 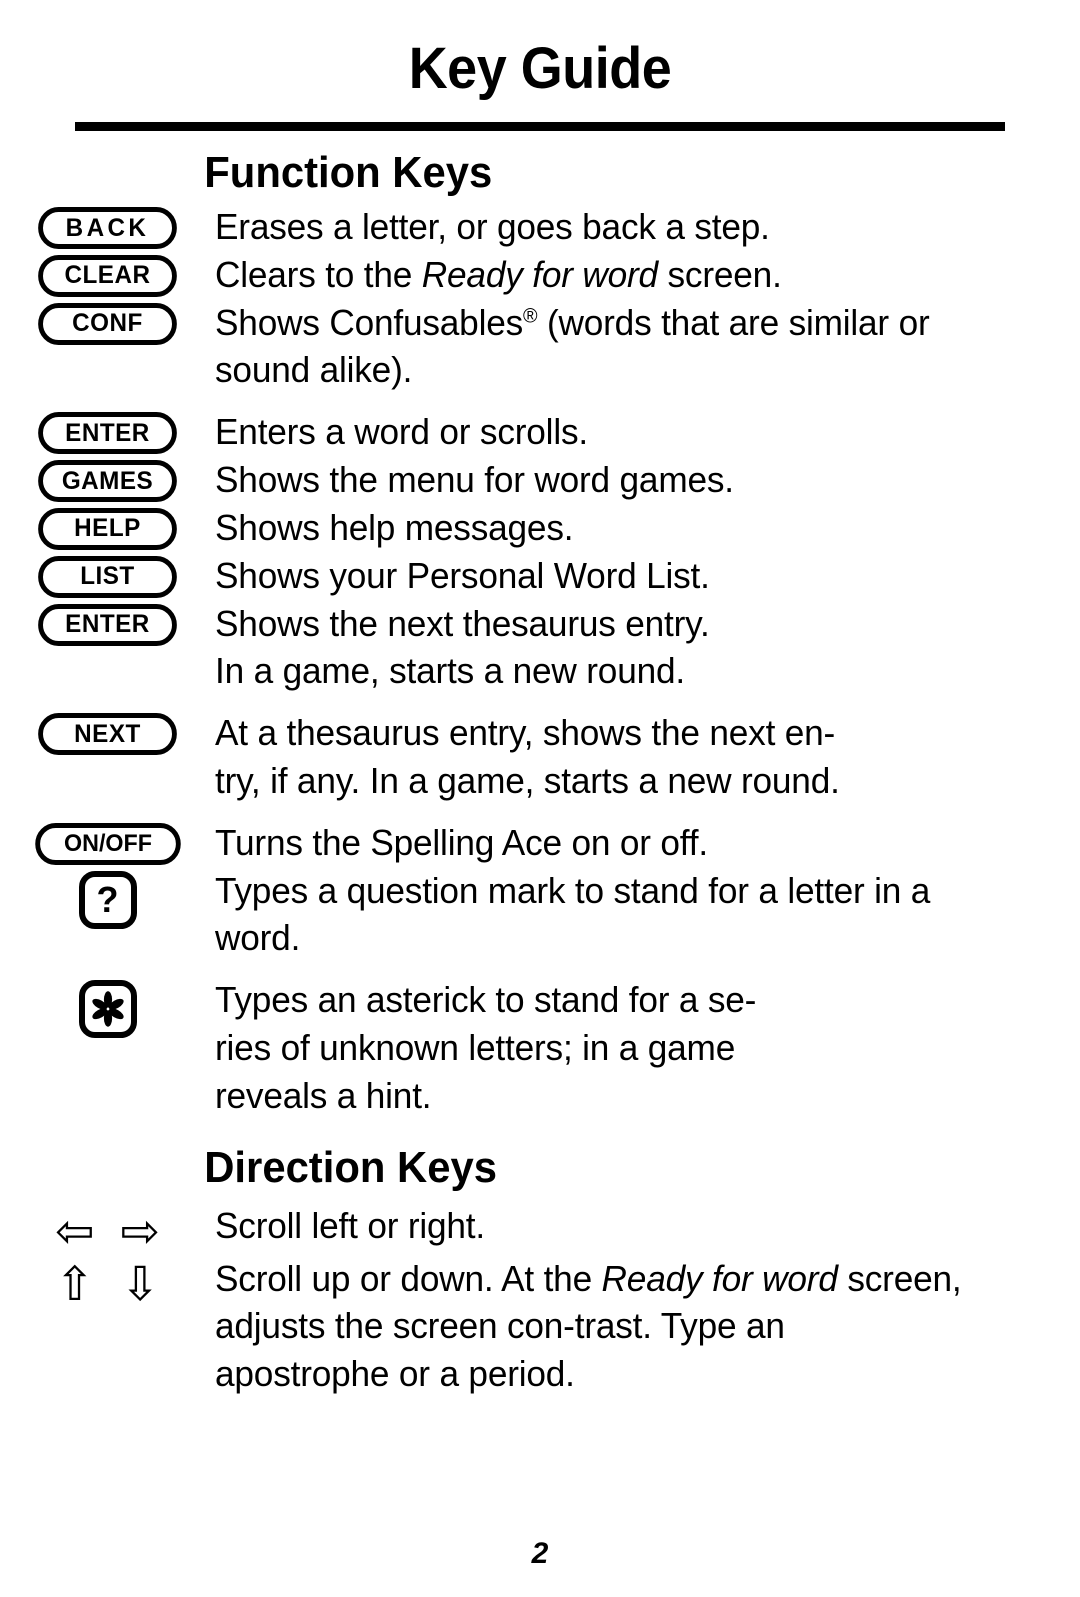 I want to click on desc-line-3: reveals a hint., so click(x=323, y=1095).